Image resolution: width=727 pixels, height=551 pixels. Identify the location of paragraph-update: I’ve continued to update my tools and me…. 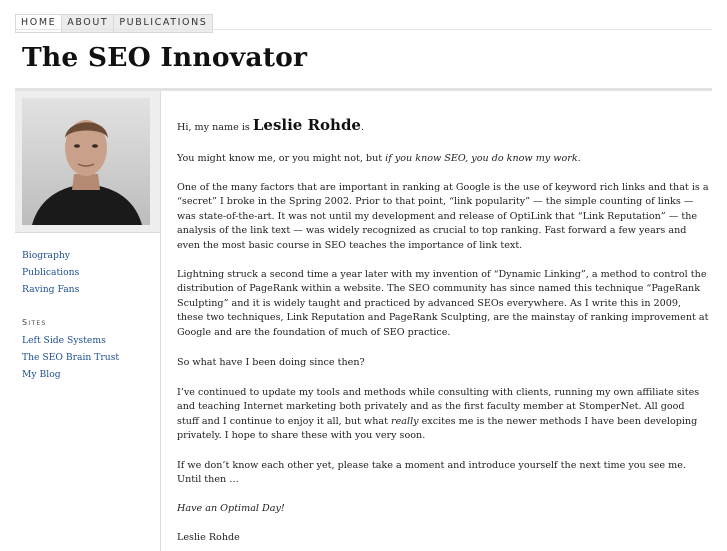
(443, 415).